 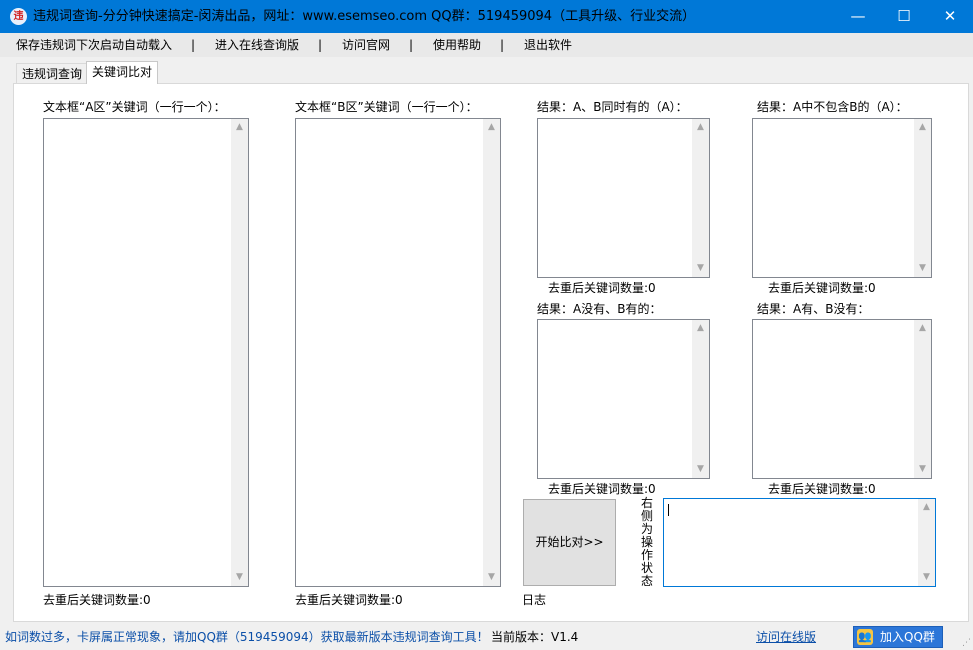 I want to click on box-b-label: 文本框“B区”关键词（一行一个）：, so click(x=386, y=107).